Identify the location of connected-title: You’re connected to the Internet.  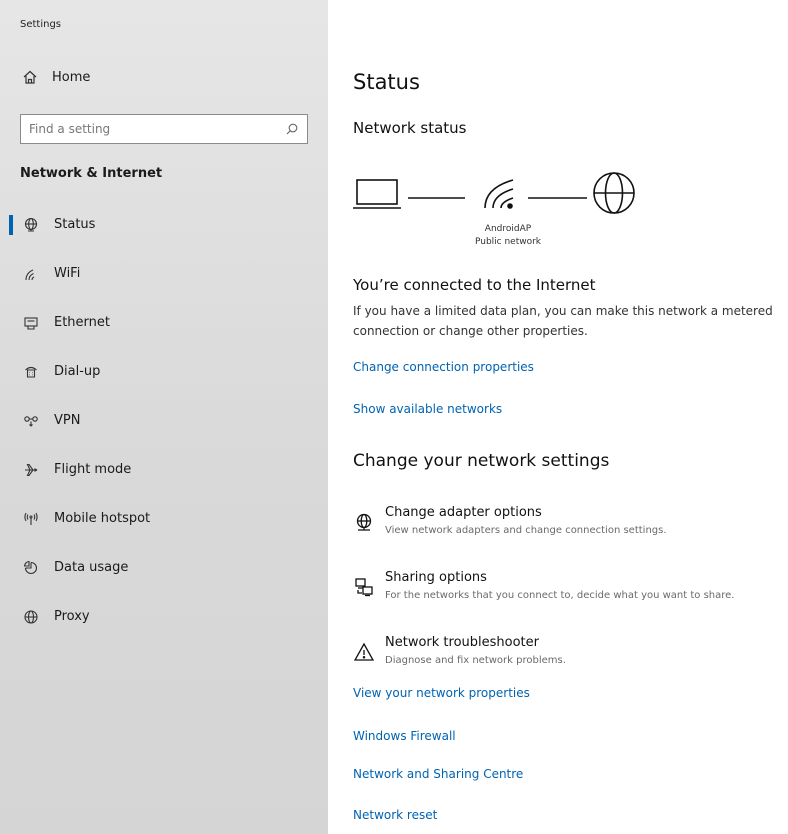
(474, 285).